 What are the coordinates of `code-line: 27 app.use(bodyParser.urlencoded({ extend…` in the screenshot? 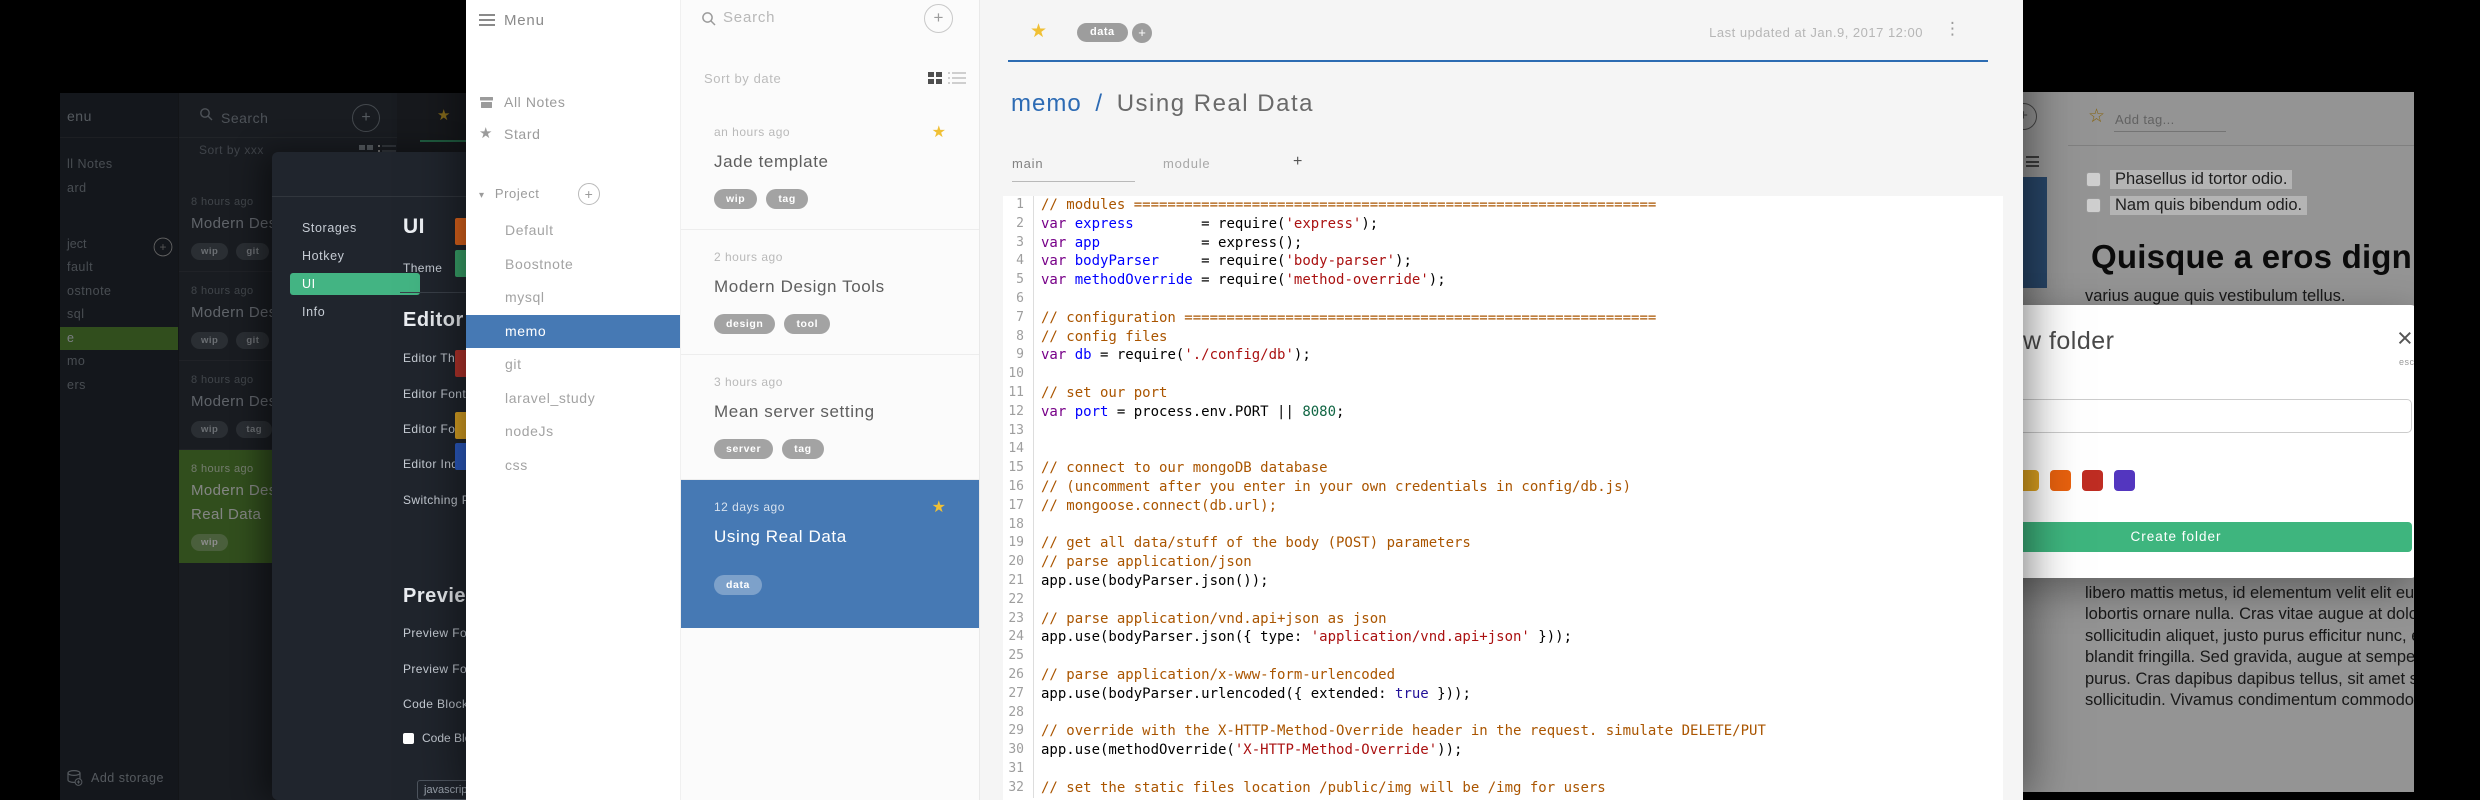 It's located at (1503, 694).